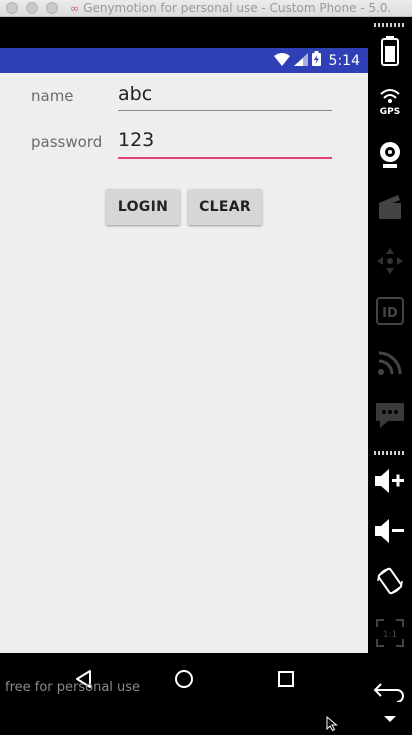  What do you see at coordinates (390, 481) in the screenshot?
I see `volume-up-icon` at bounding box center [390, 481].